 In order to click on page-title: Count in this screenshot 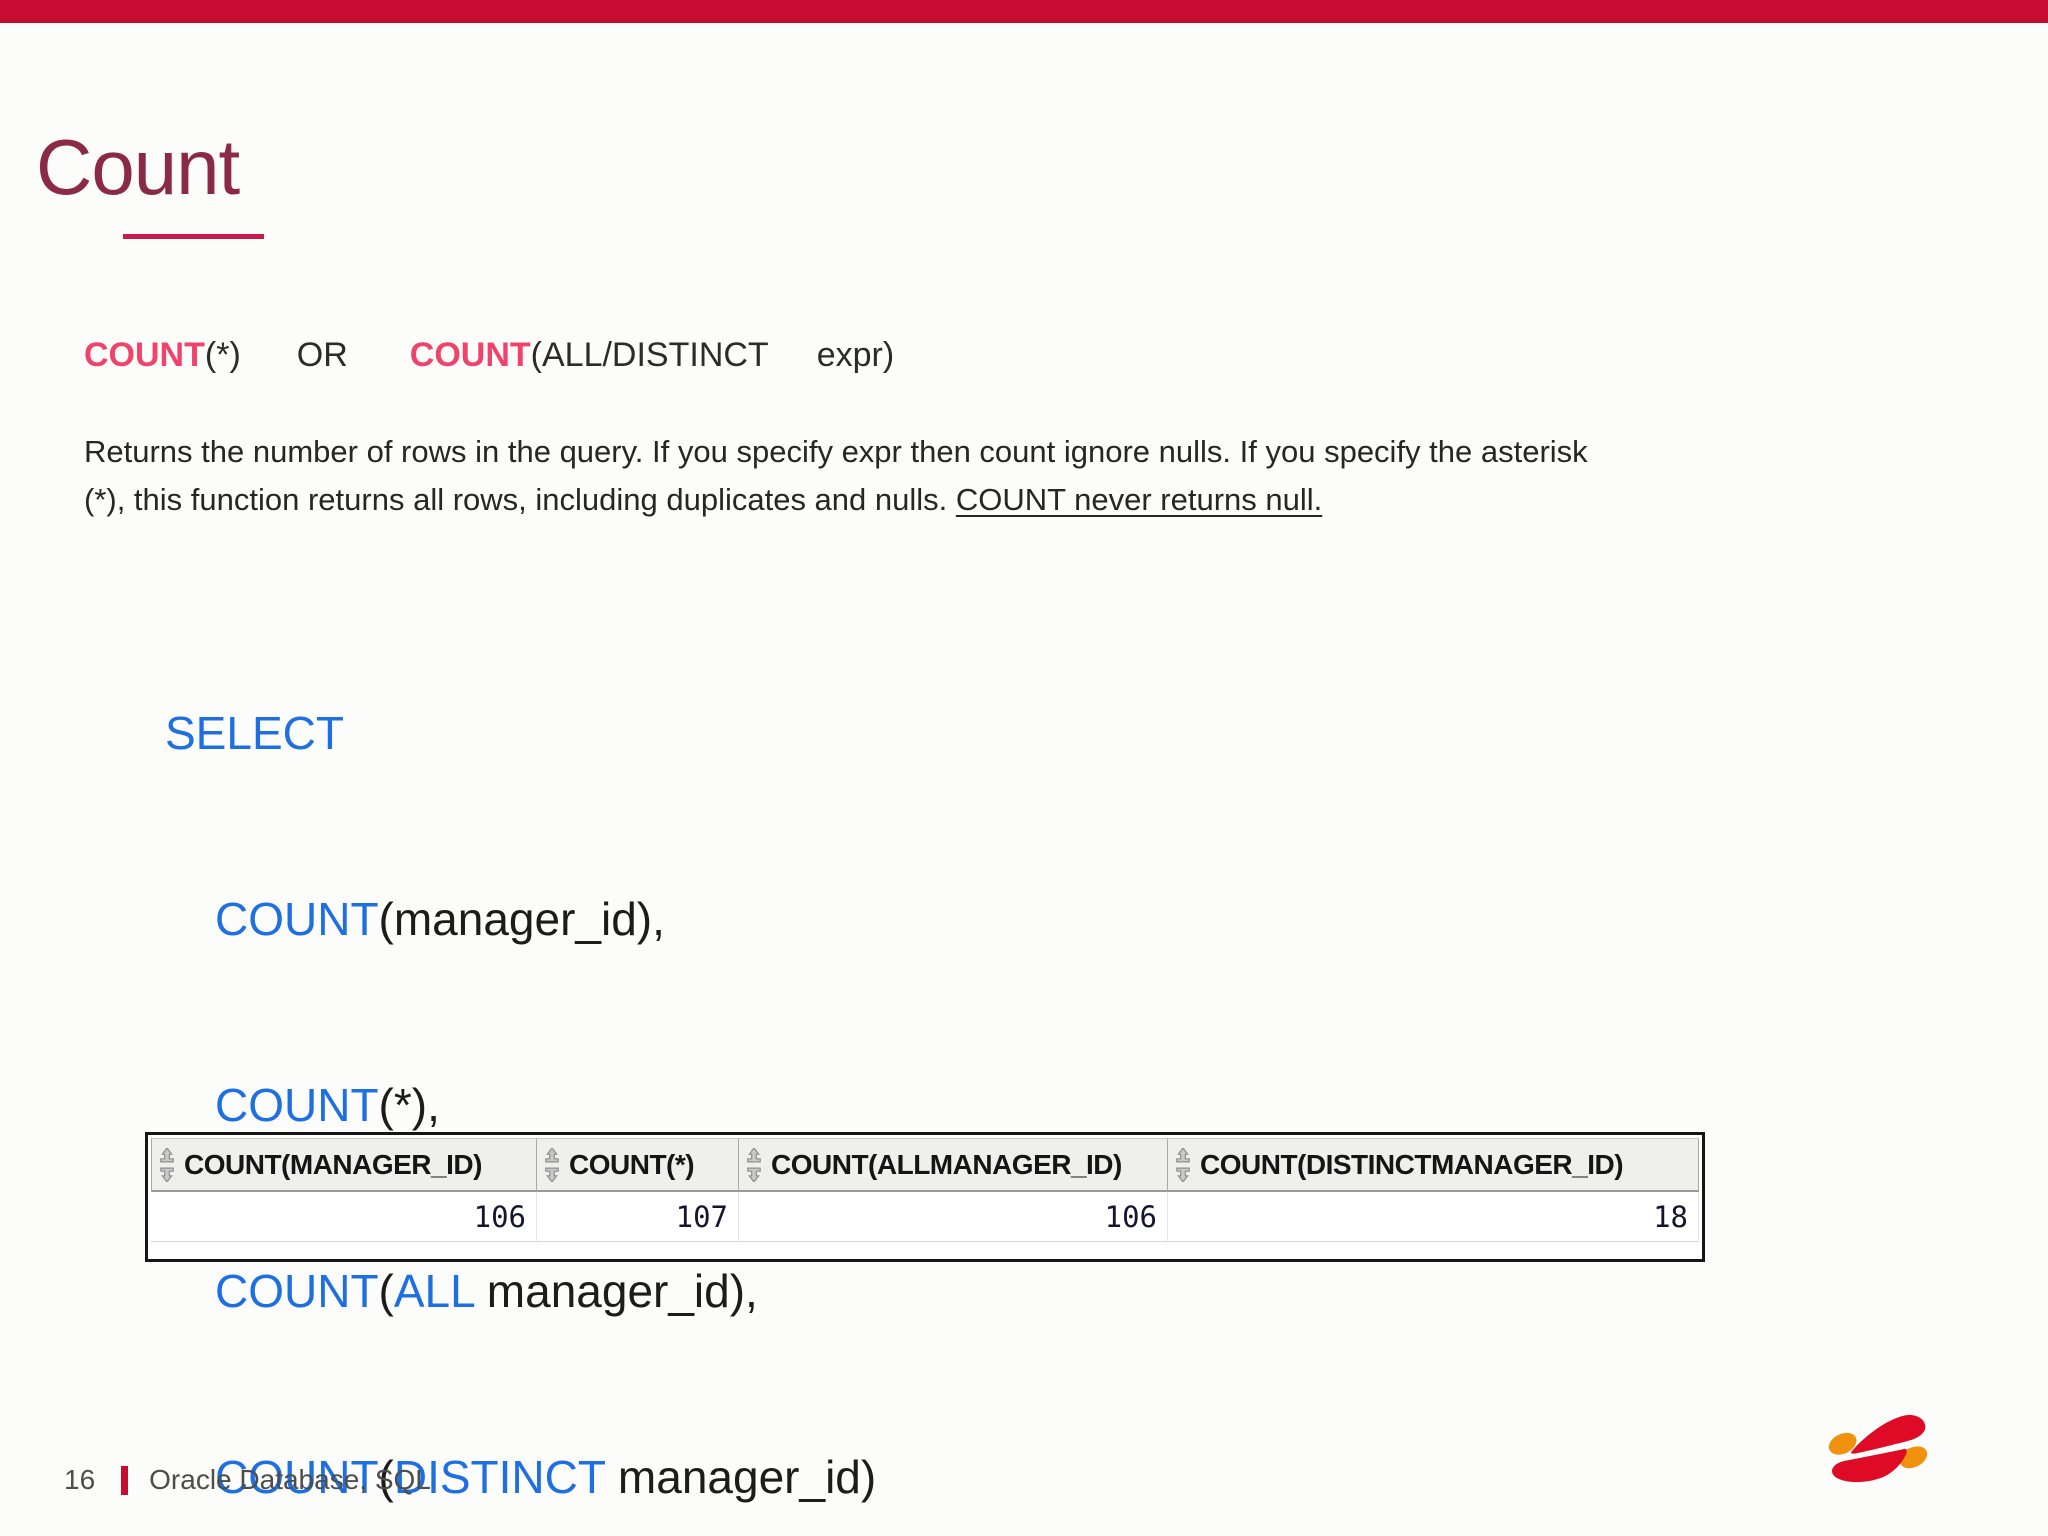, I will do `click(138, 167)`.